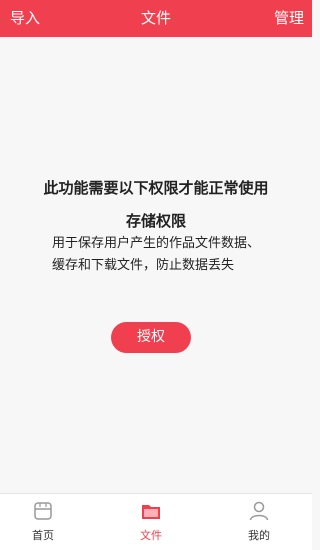 The height and width of the screenshot is (550, 320). I want to click on manage-button: 管理, so click(289, 17).